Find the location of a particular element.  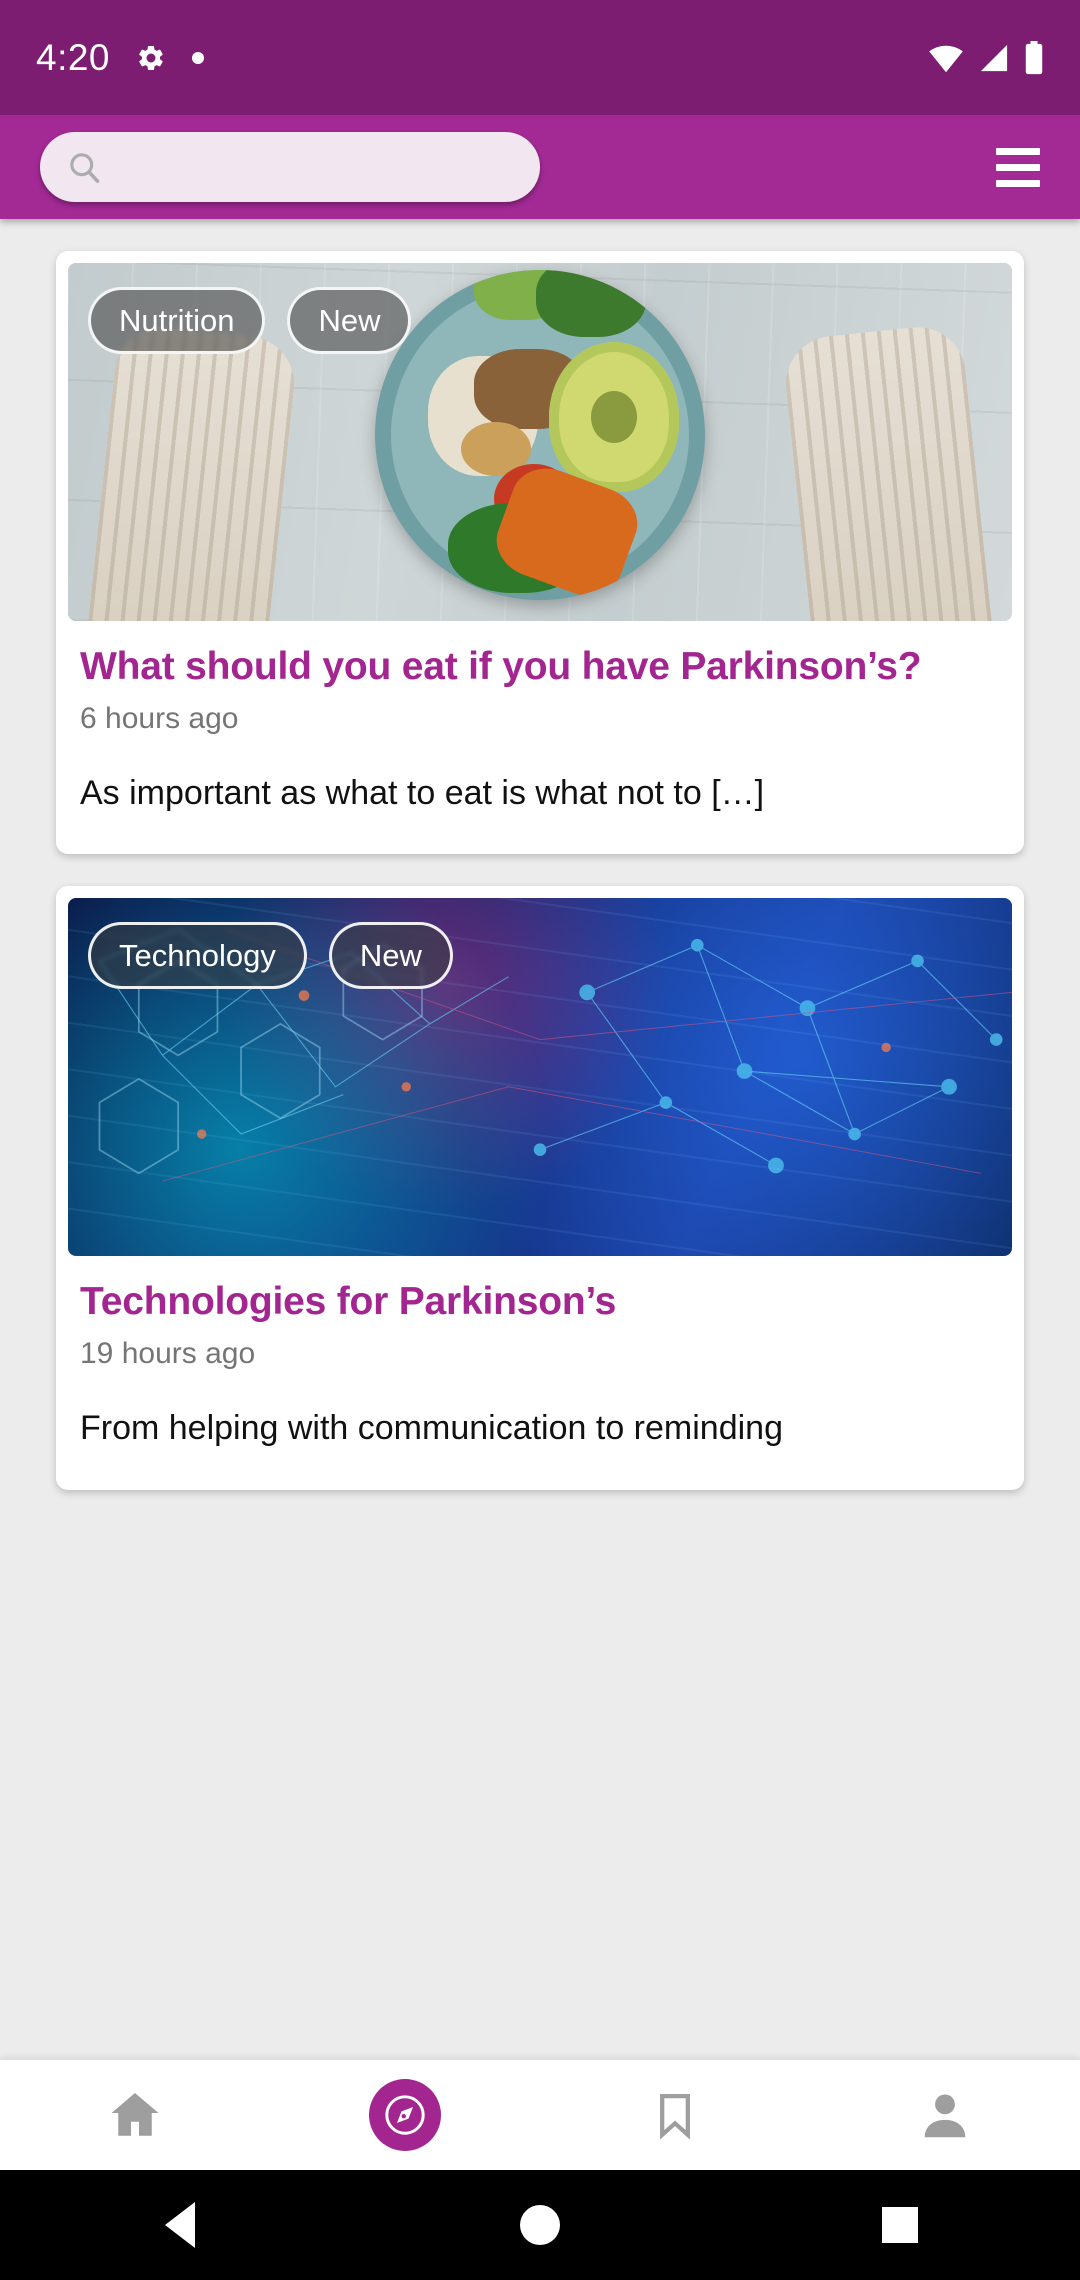

home-button is located at coordinates (540, 2225).